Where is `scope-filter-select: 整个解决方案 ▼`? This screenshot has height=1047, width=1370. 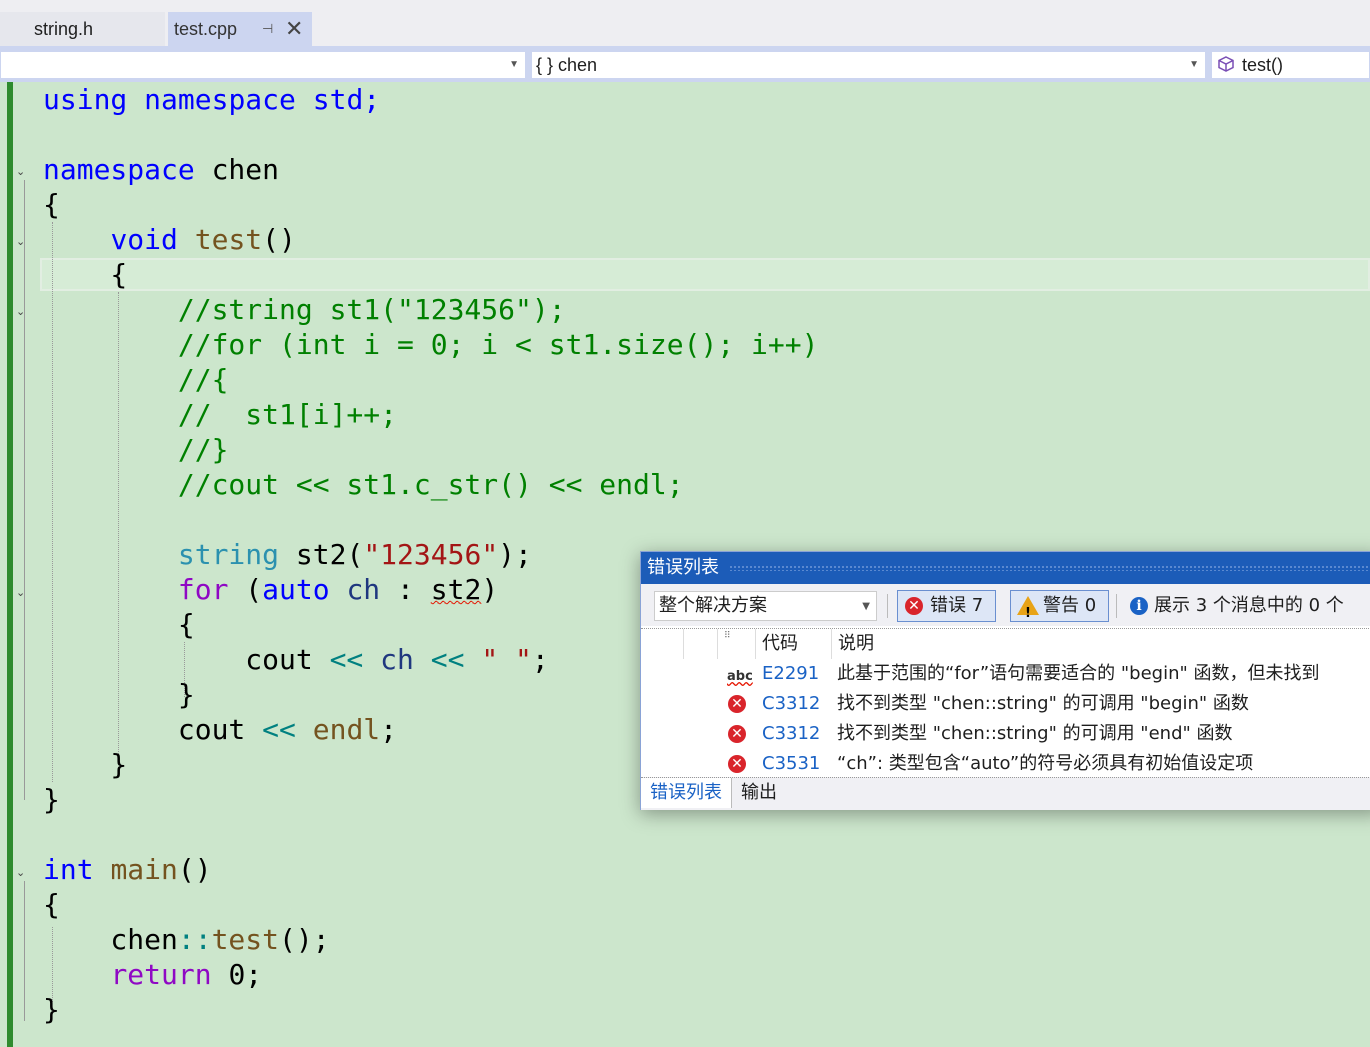
scope-filter-select: 整个解决方案 ▼ is located at coordinates (765, 606).